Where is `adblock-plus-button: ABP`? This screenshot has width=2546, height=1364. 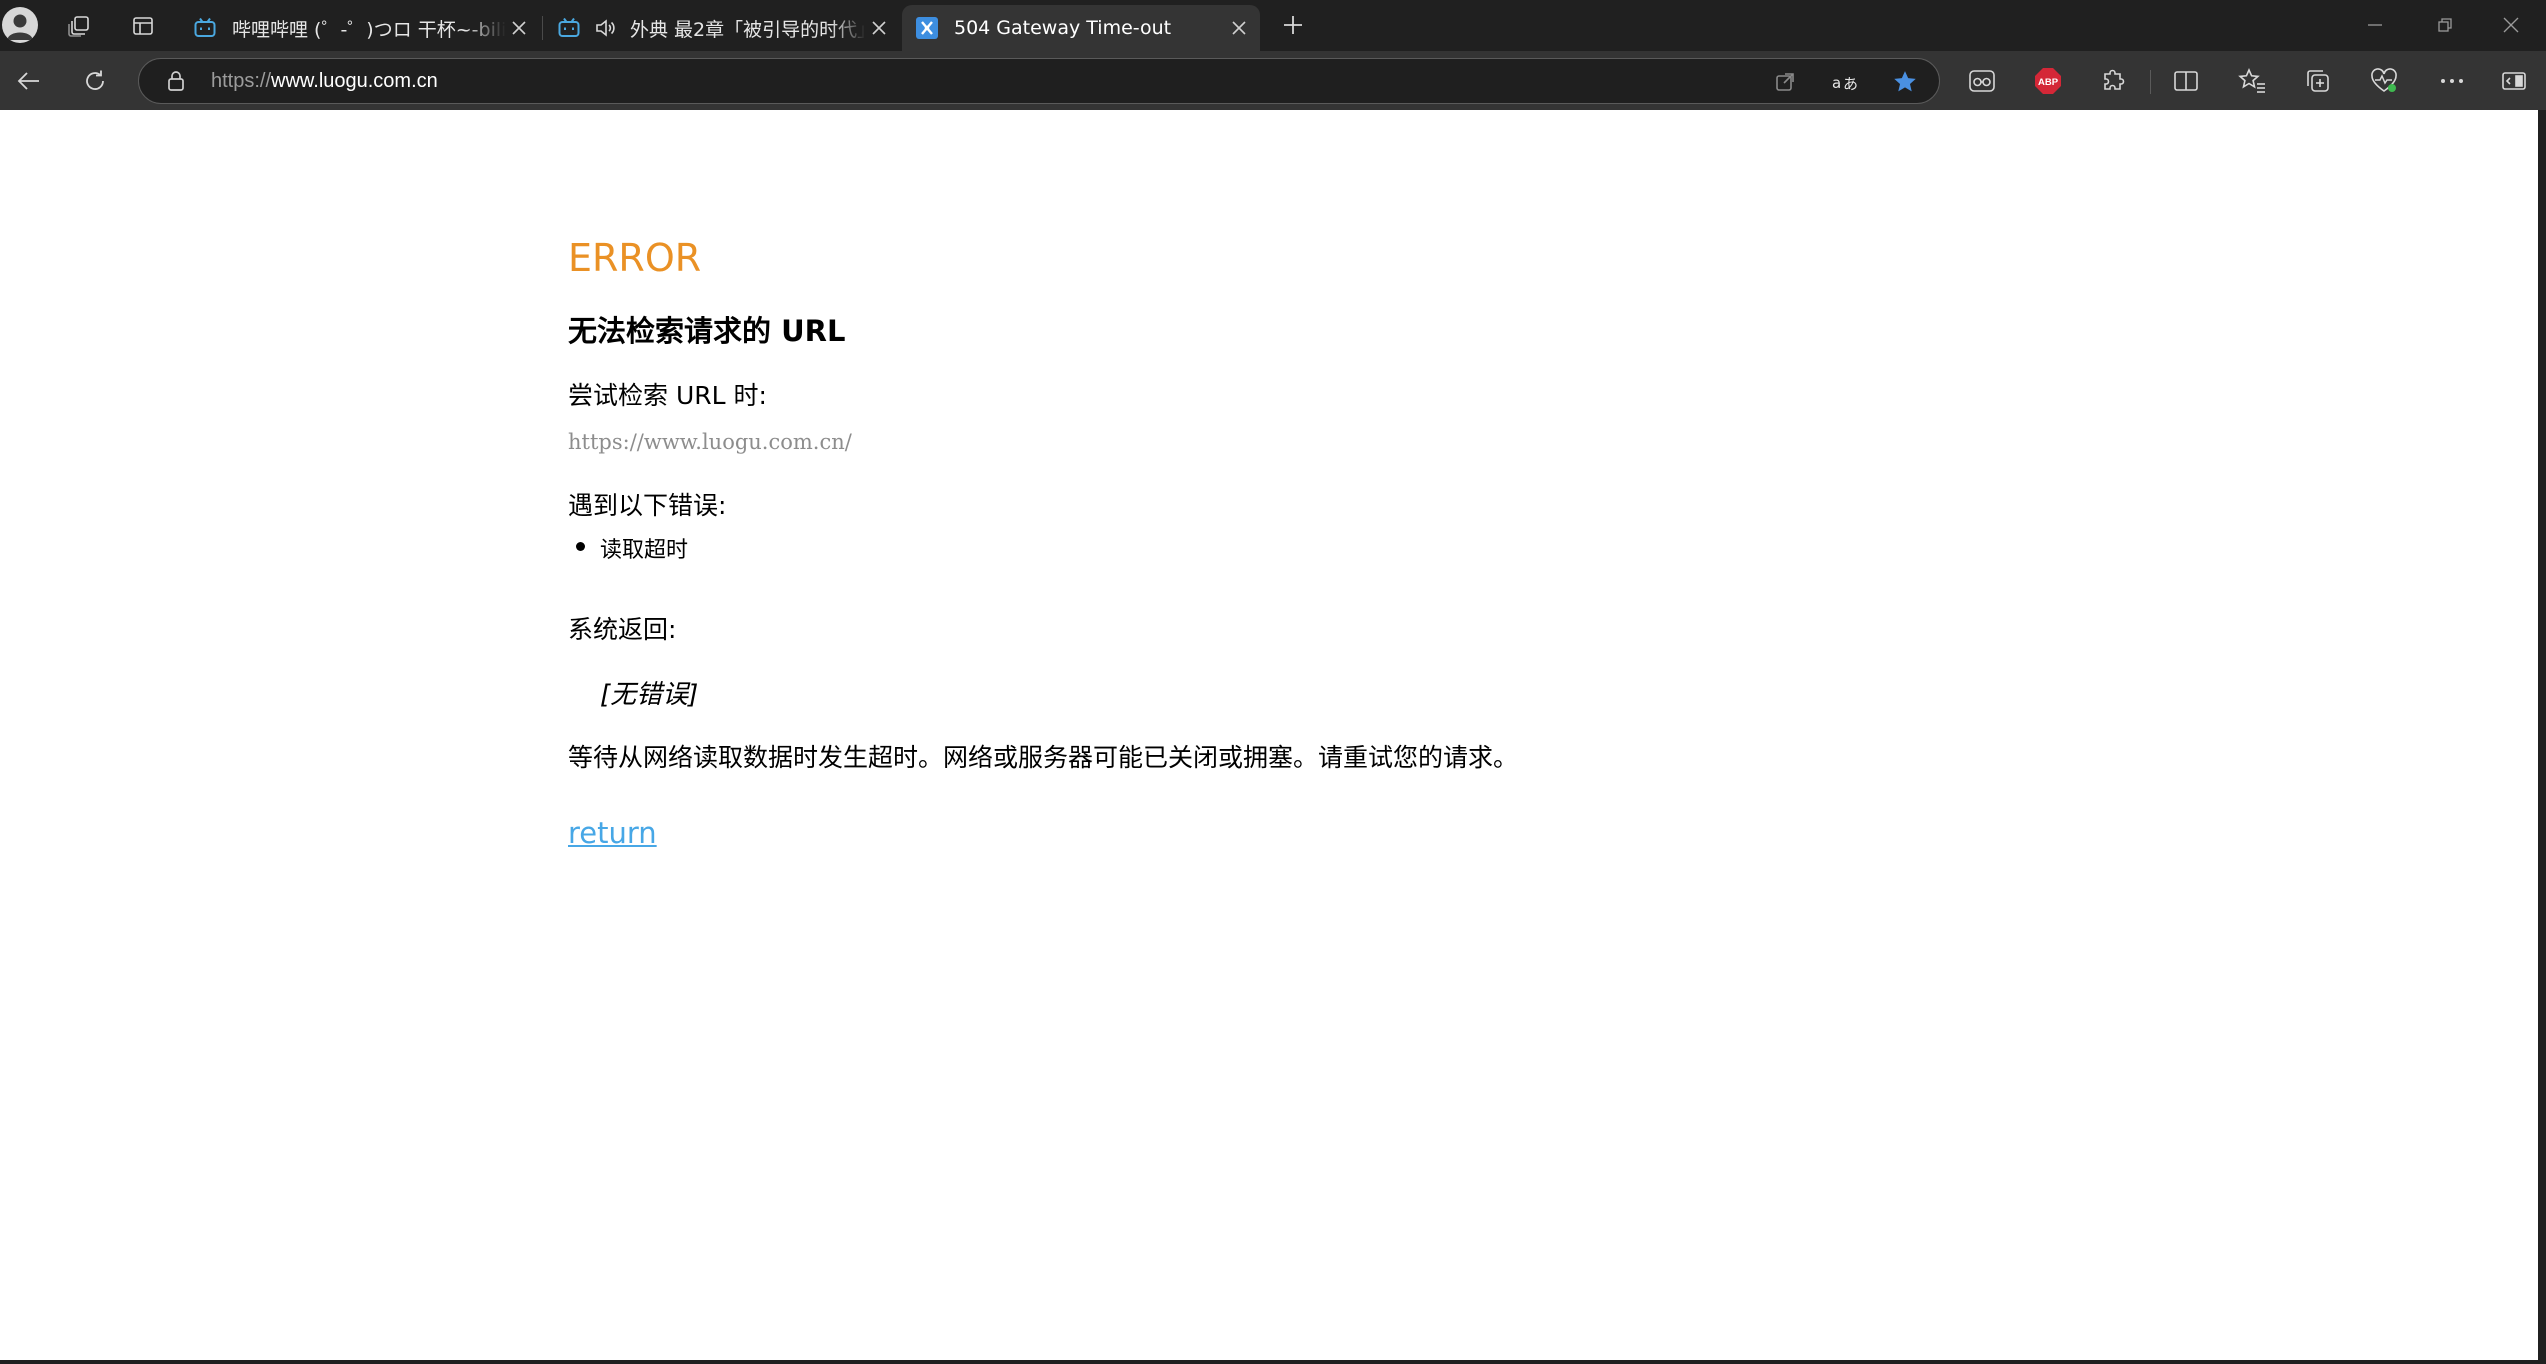 adblock-plus-button: ABP is located at coordinates (2048, 81).